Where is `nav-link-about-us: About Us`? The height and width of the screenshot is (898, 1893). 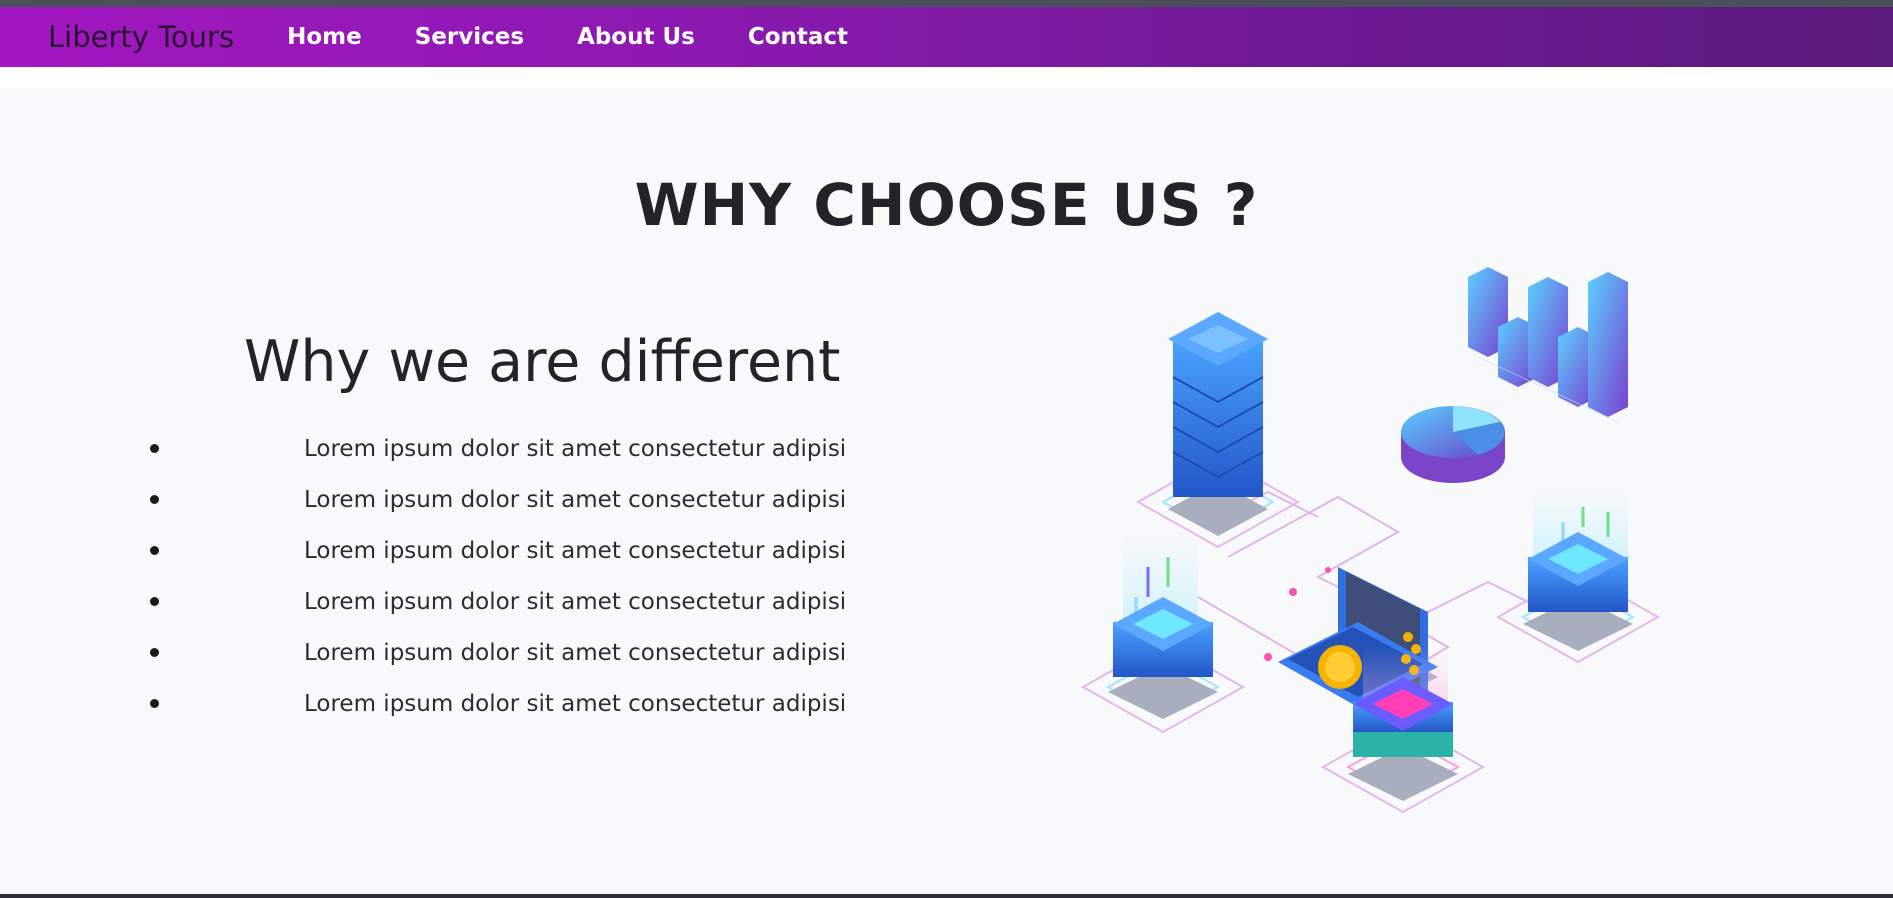
nav-link-about-us: About Us is located at coordinates (636, 37).